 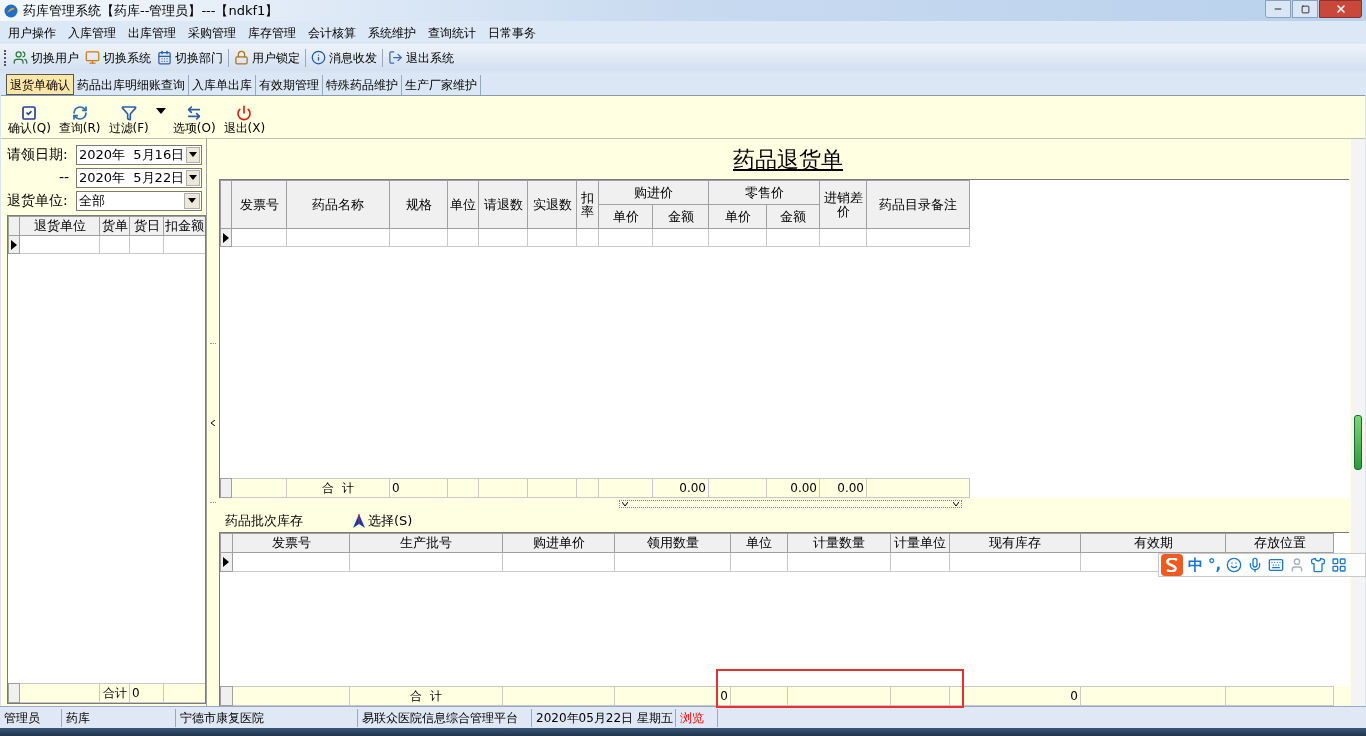 I want to click on arrow-icon, so click(x=359, y=521).